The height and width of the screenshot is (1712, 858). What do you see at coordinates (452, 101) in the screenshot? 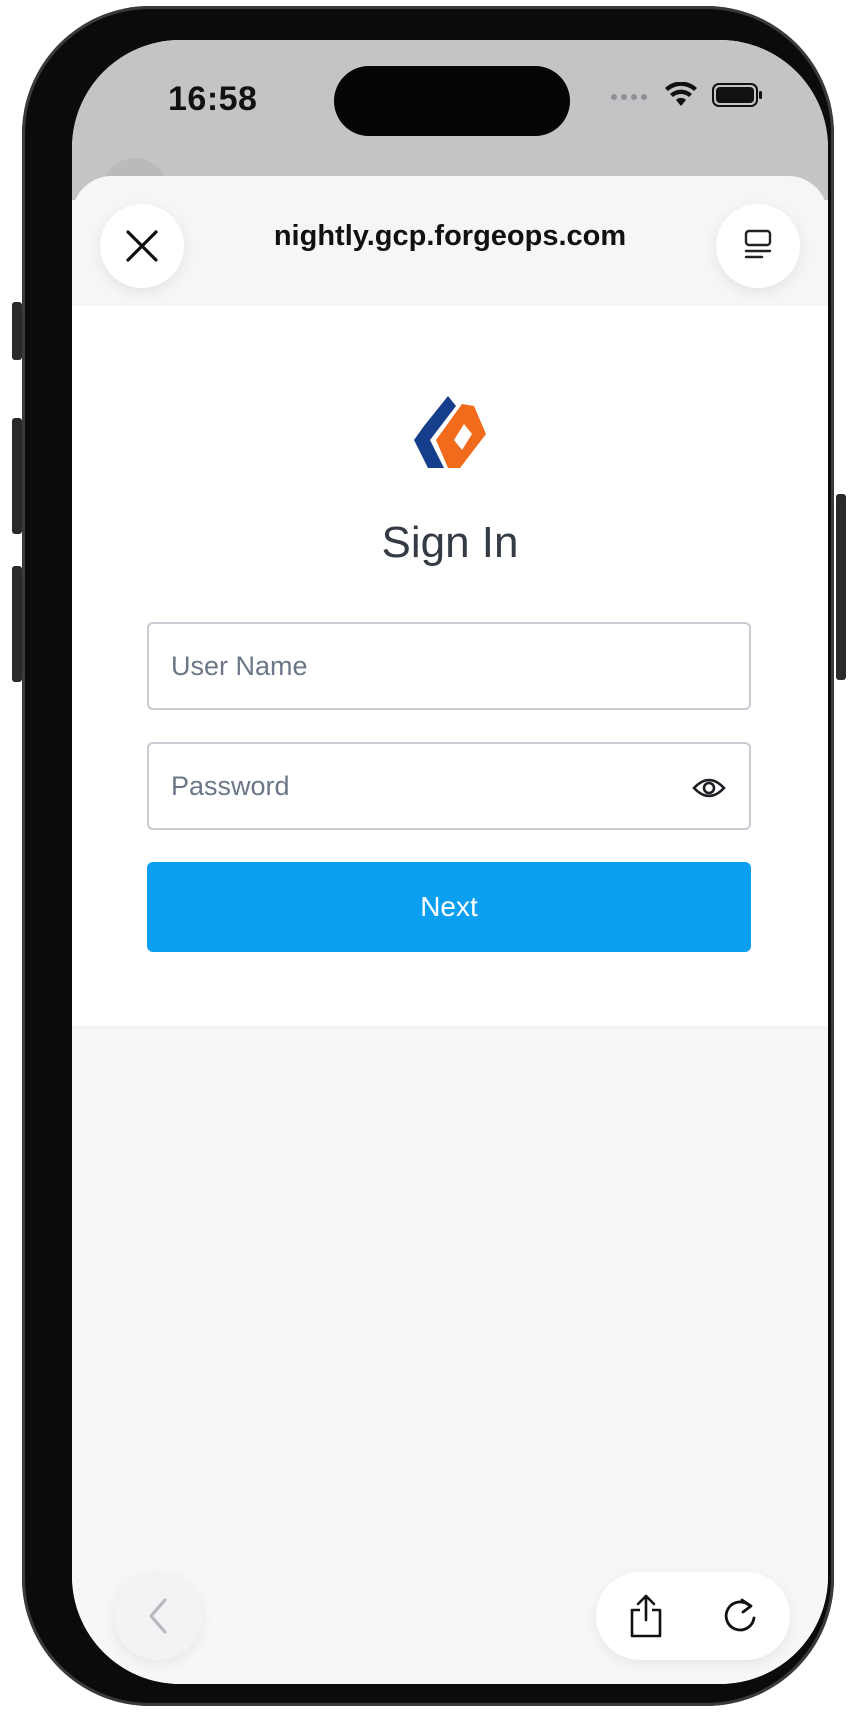
I see `dynamic-island` at bounding box center [452, 101].